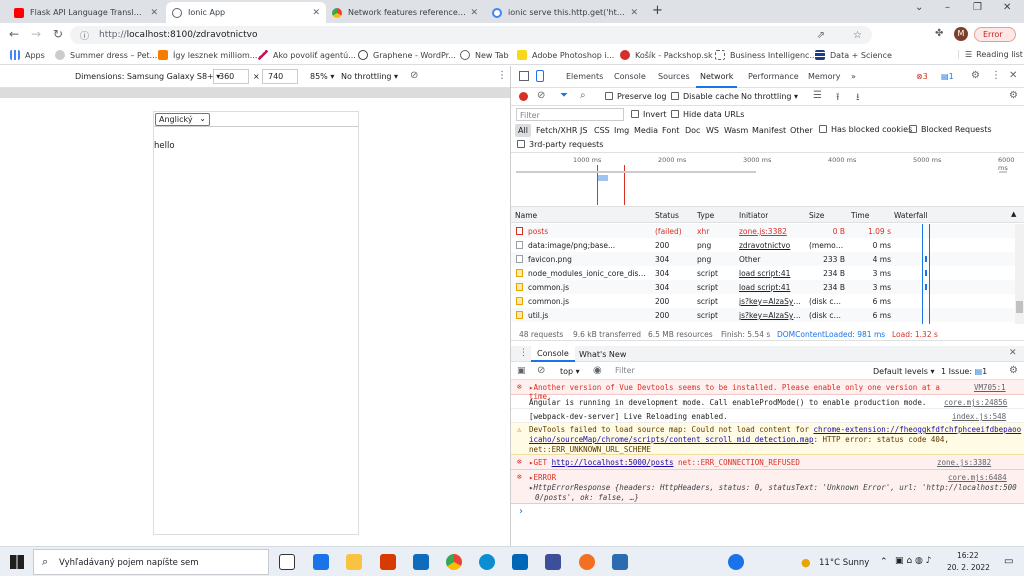  What do you see at coordinates (17, 562) in the screenshot?
I see `windows-start-icon` at bounding box center [17, 562].